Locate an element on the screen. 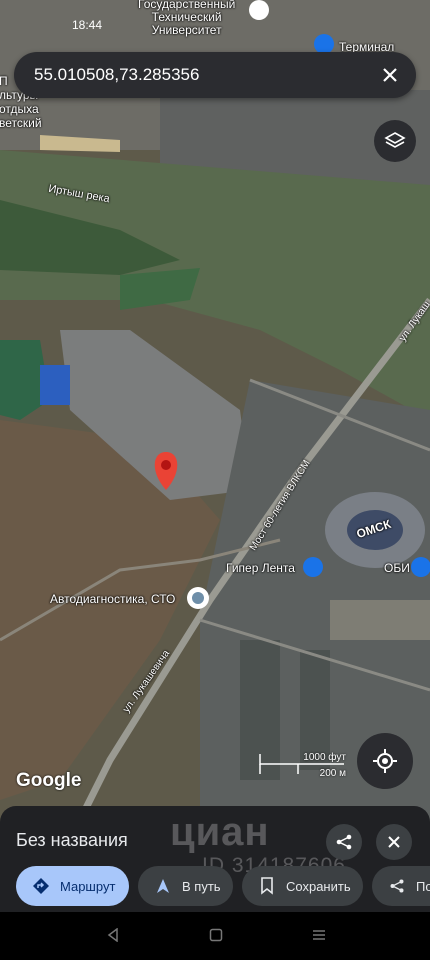 This screenshot has height=960, width=430. scale-imperial: 1000 фут is located at coordinates (324, 757).